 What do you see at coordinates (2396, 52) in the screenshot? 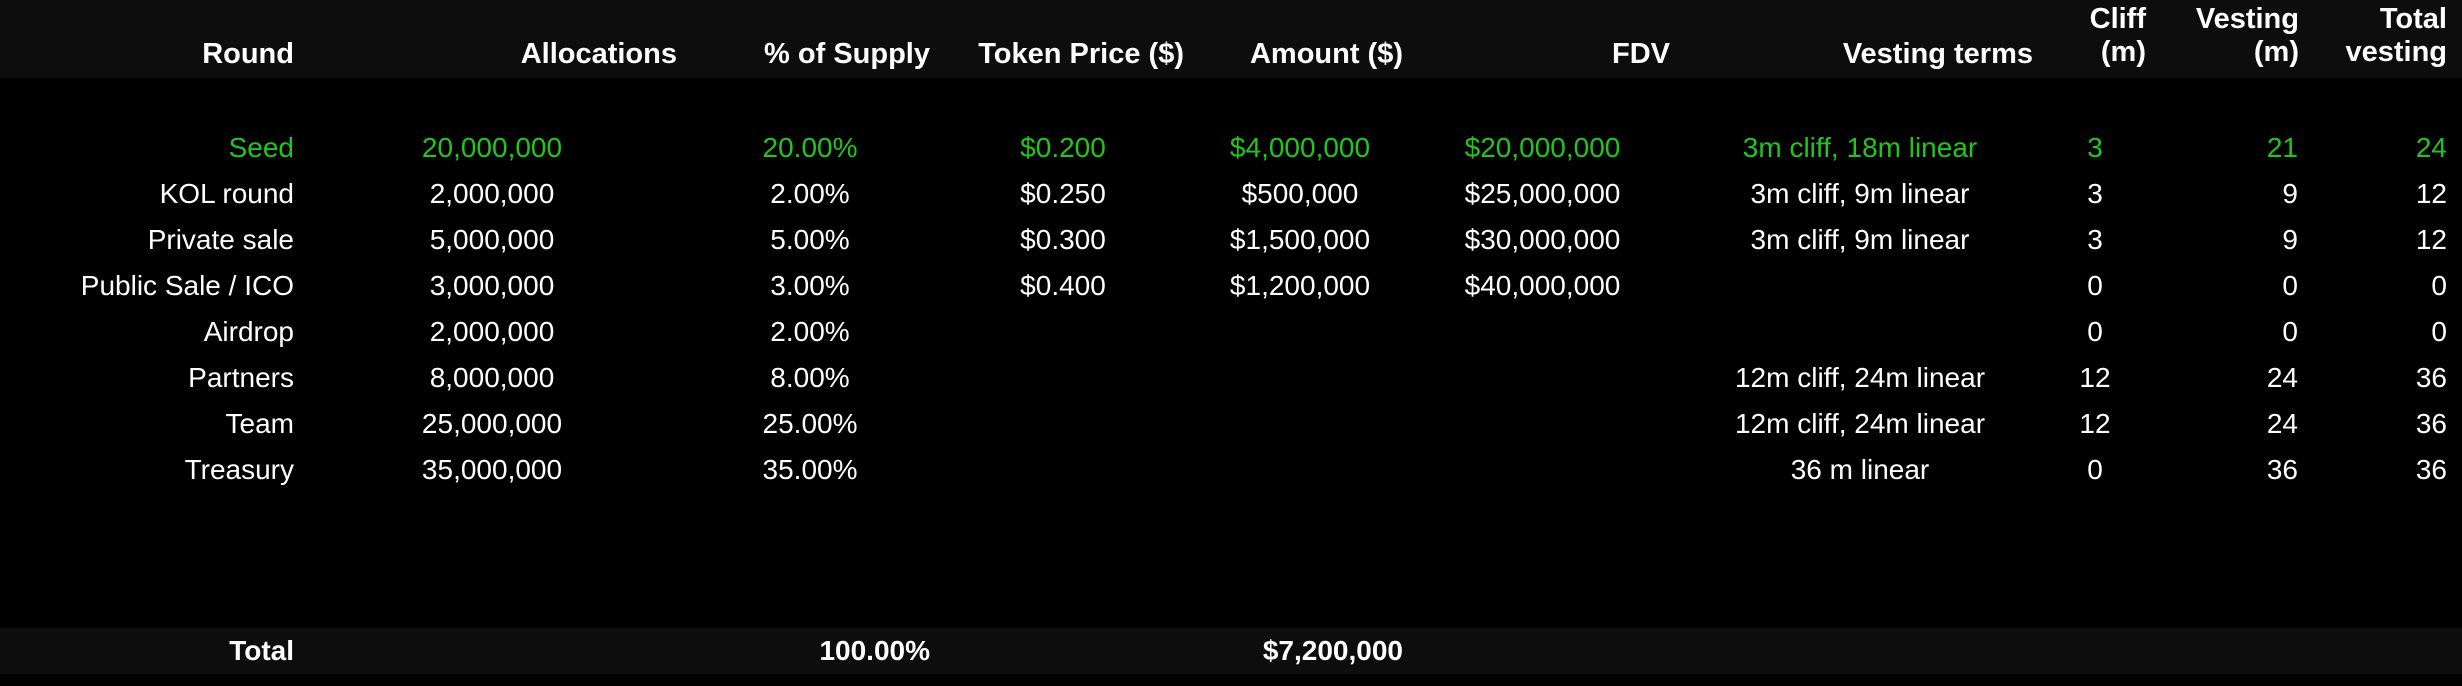
I see `header-total-line2: vesting` at bounding box center [2396, 52].